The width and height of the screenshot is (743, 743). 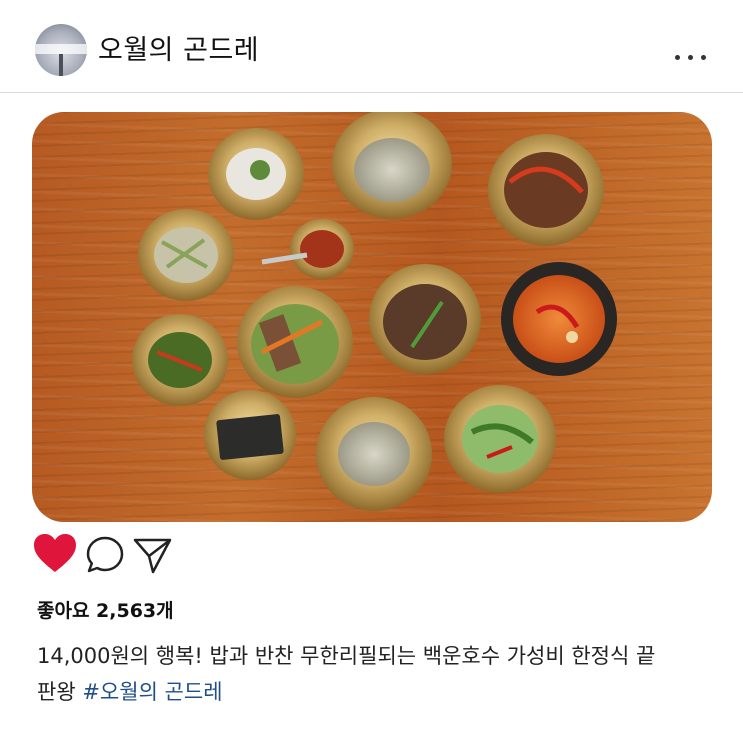 I want to click on comment-bubble-icon, so click(x=105, y=555).